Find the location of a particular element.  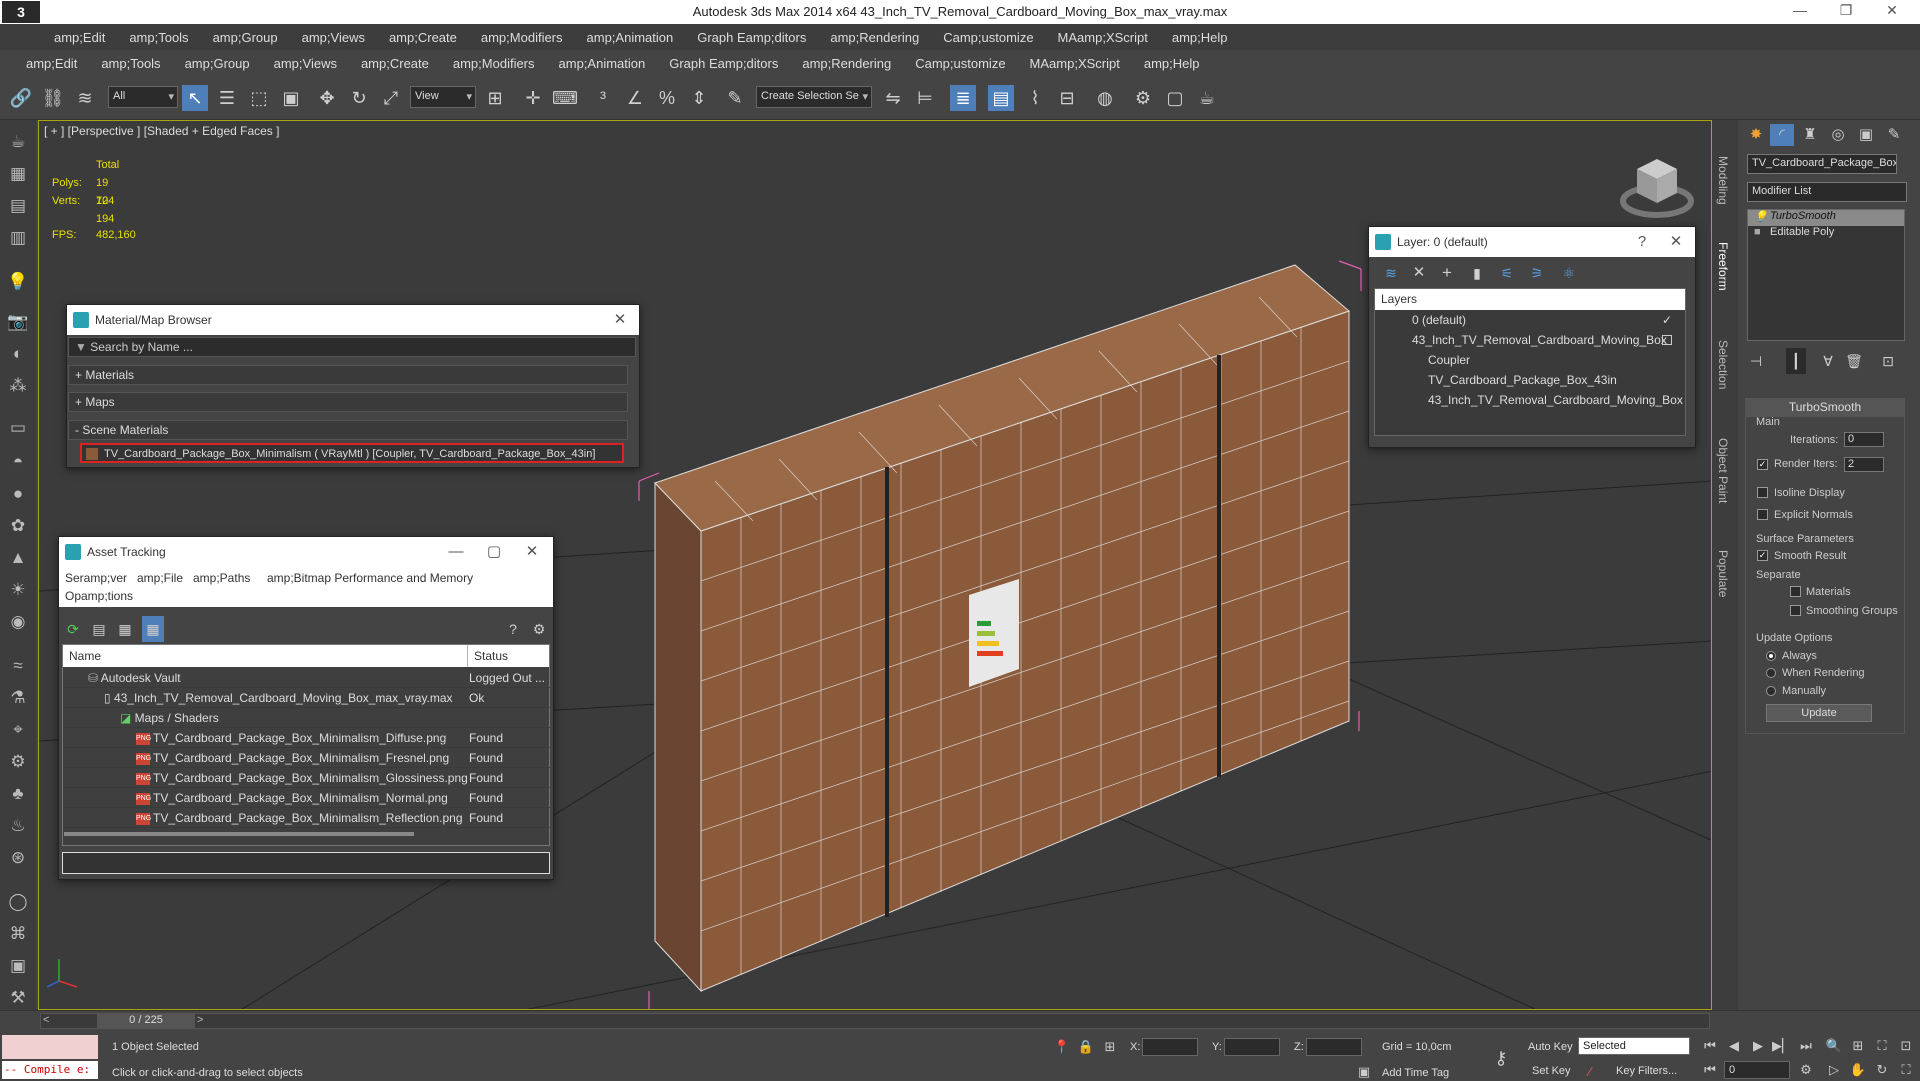

grid-icon: ▥ is located at coordinates (18, 238).